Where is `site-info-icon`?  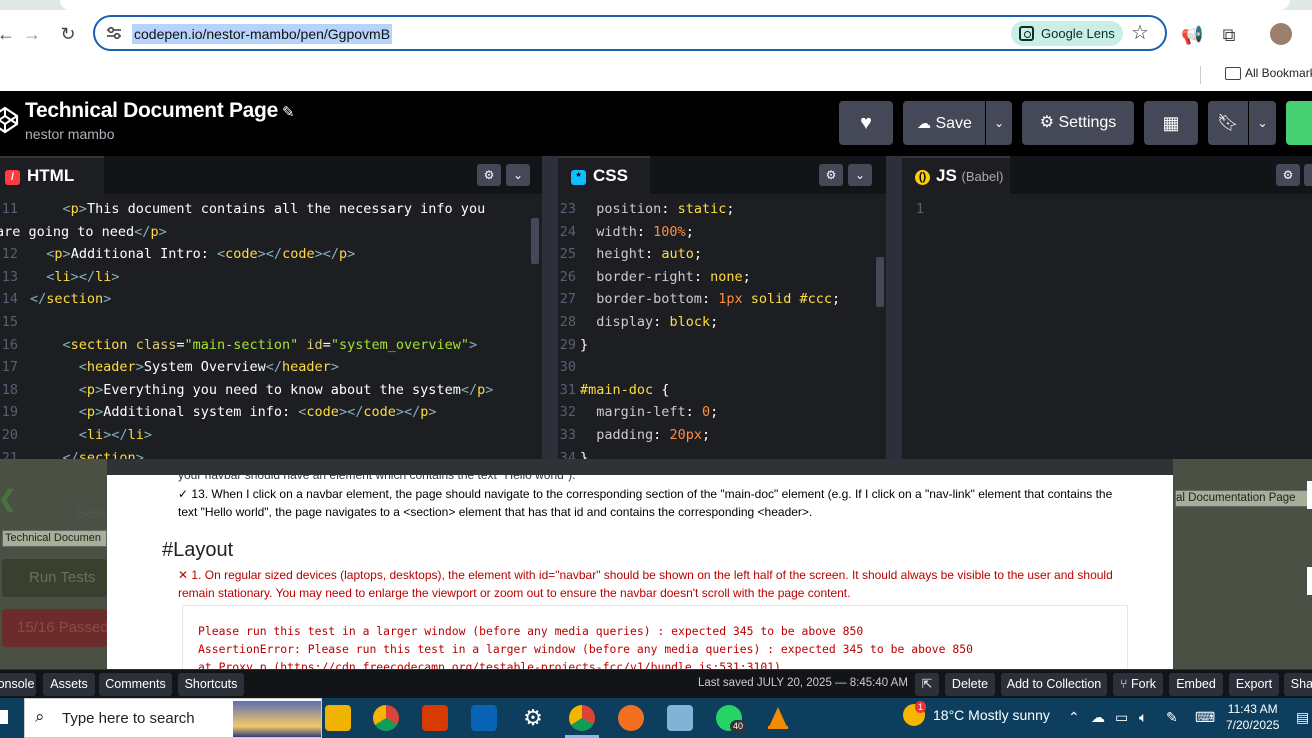
site-info-icon is located at coordinates (114, 33).